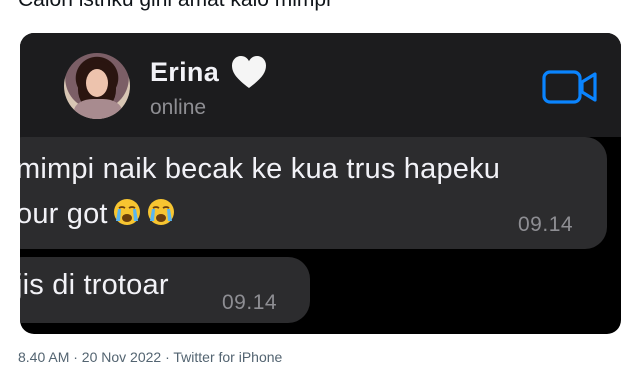  I want to click on contact-name: Erina, so click(184, 72).